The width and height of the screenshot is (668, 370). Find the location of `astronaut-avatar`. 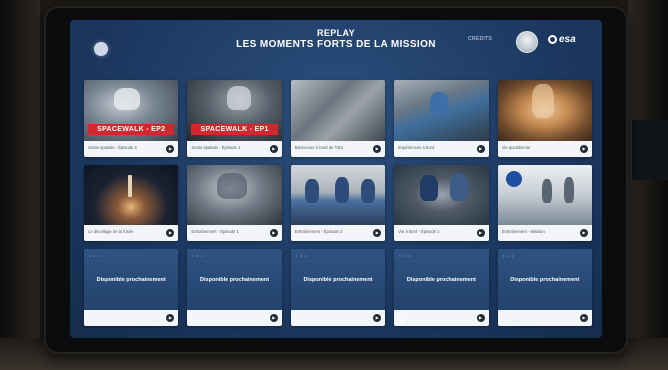

astronaut-avatar is located at coordinates (527, 42).